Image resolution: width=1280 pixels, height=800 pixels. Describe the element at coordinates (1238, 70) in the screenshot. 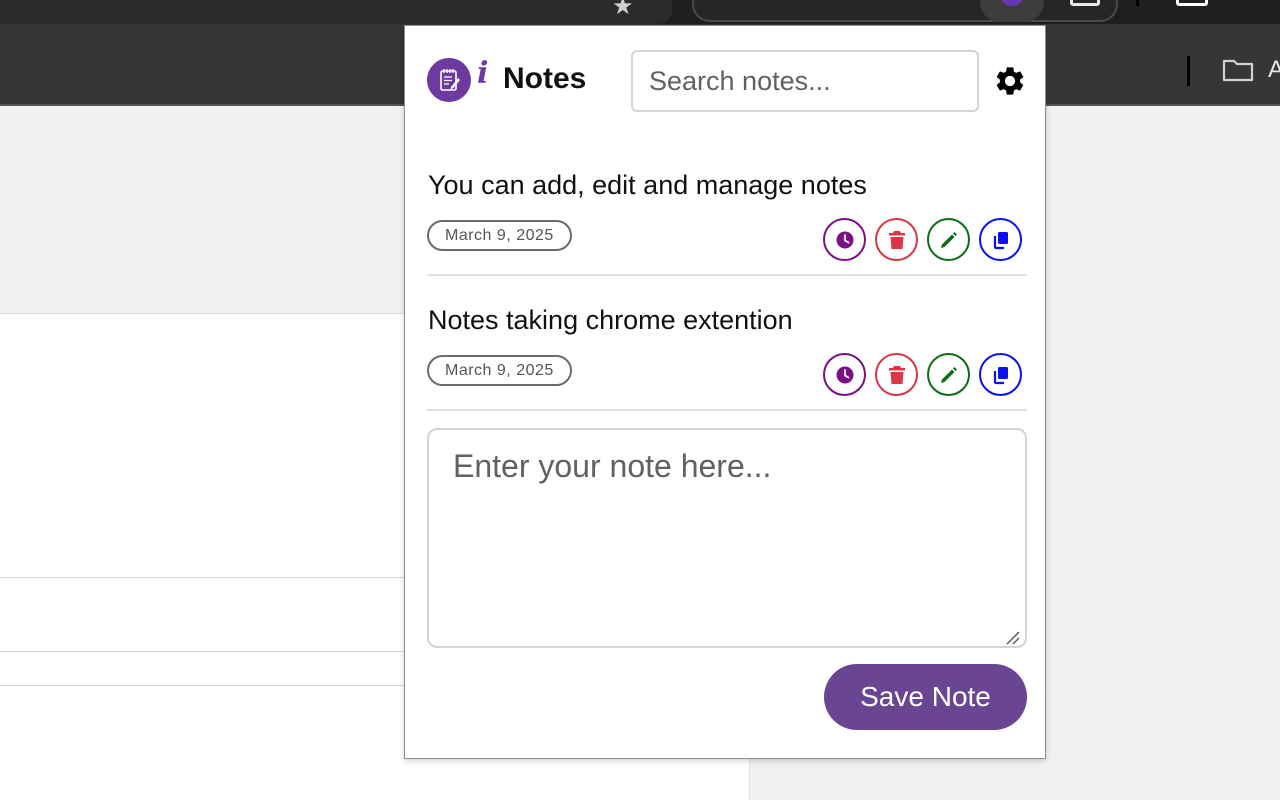

I see `folder-icon` at that location.